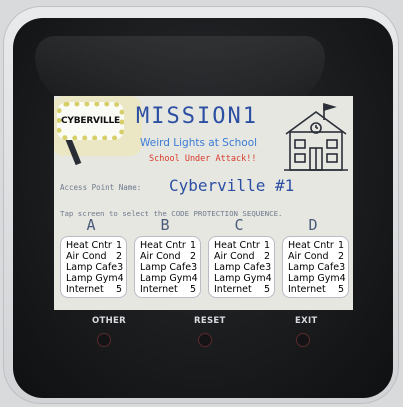 The height and width of the screenshot is (407, 403). I want to click on cyberville-sign-icon: CYBERVILLE, so click(90, 121).